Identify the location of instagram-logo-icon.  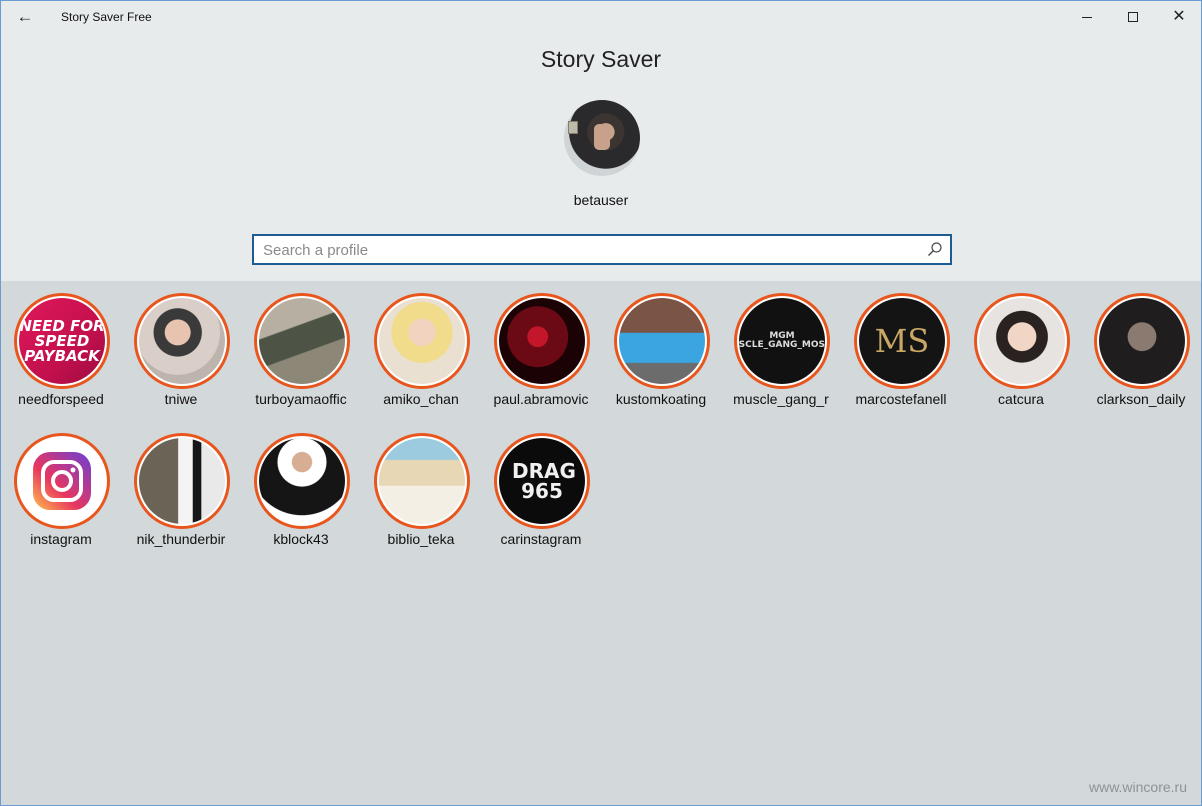
(62, 481).